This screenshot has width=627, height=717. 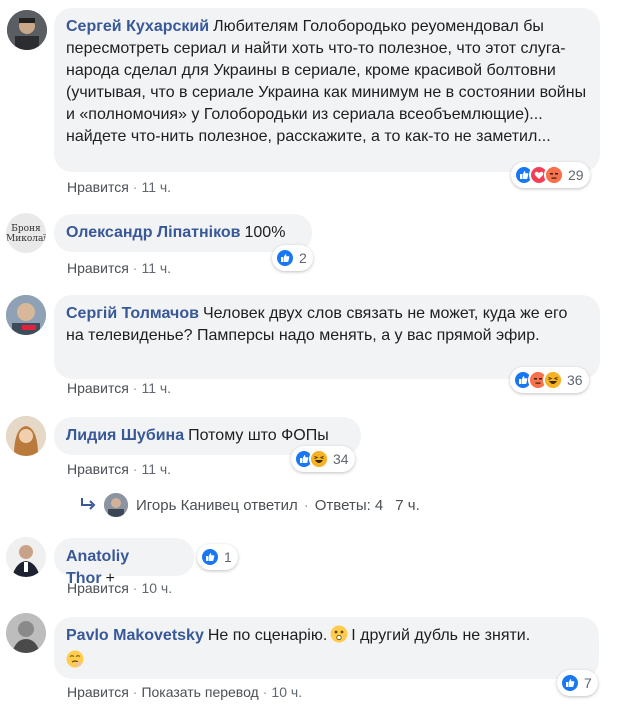 I want to click on comment-author: Сергій Толмачов, so click(x=132, y=313).